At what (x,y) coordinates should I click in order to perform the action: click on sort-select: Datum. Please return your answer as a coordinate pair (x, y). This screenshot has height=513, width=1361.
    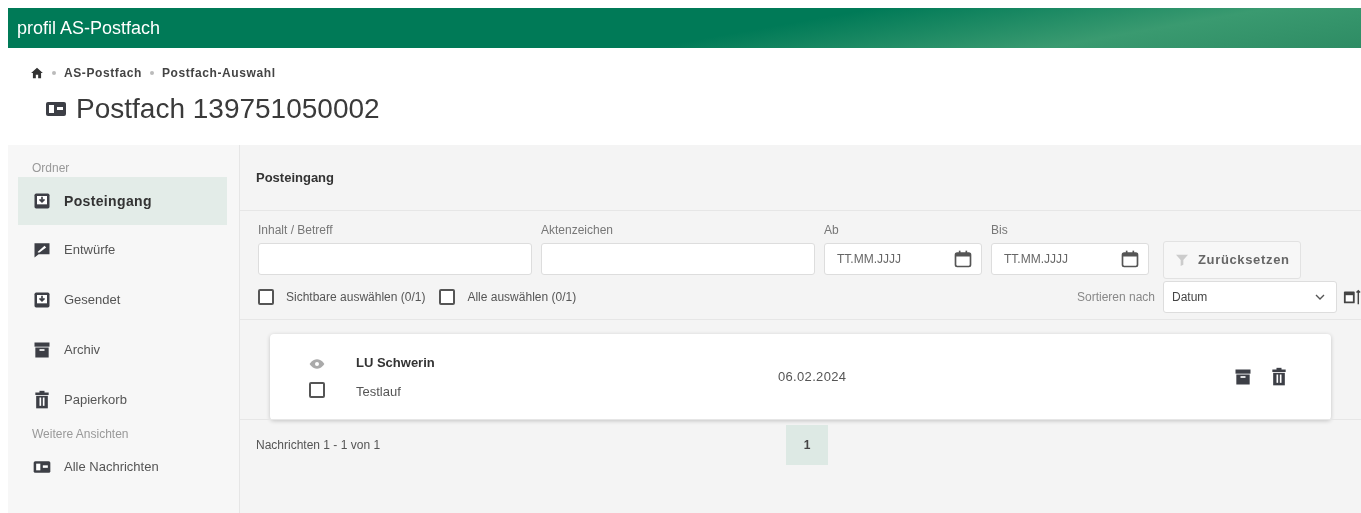
    Looking at the image, I should click on (1250, 297).